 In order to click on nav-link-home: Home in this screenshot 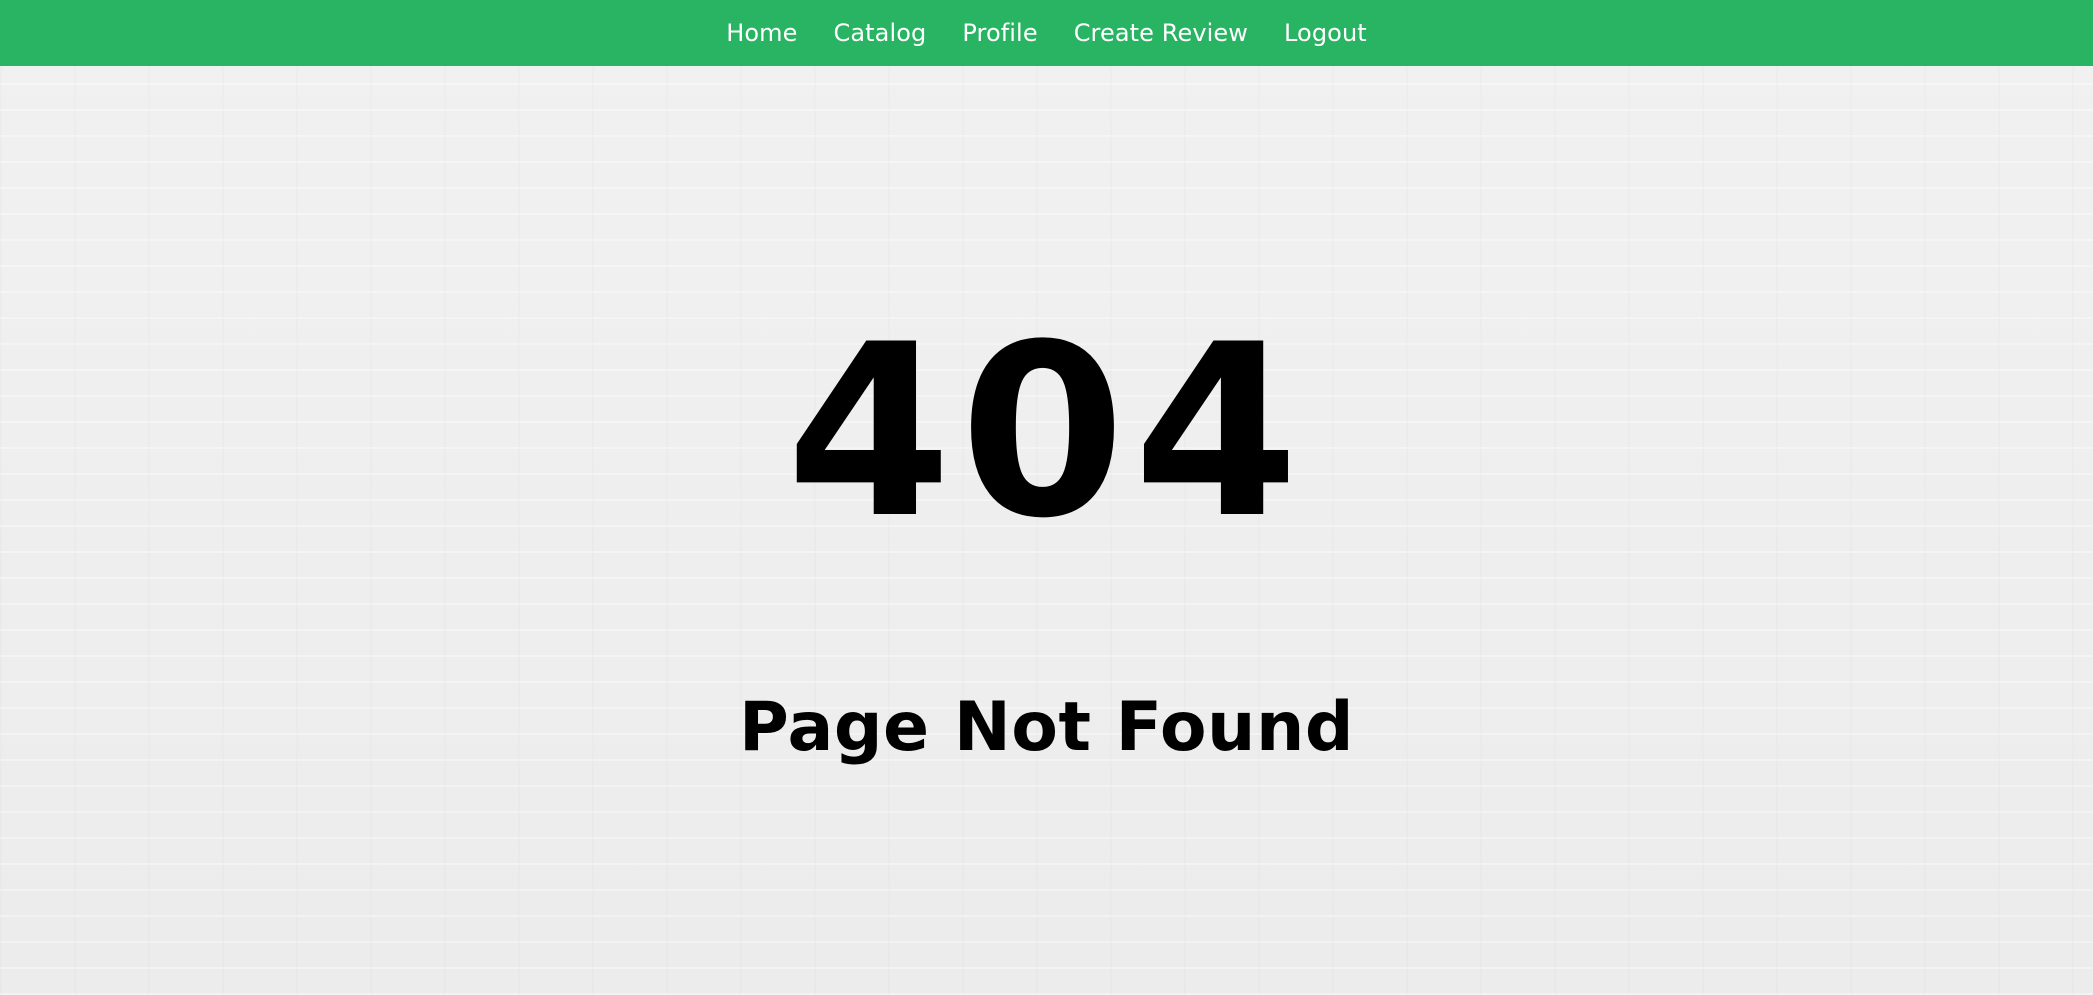, I will do `click(761, 33)`.